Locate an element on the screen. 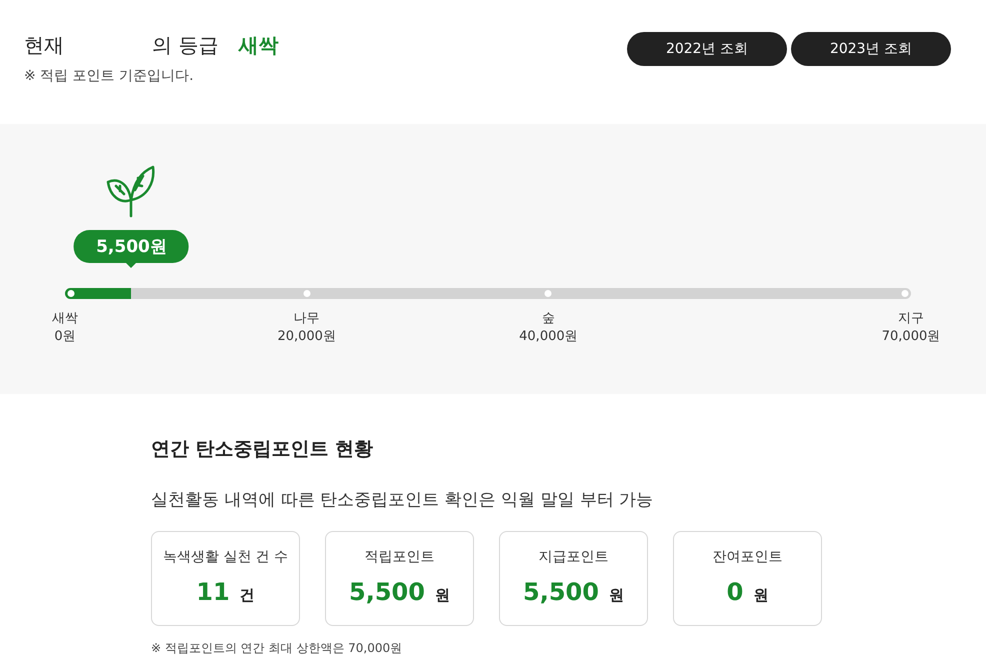  milestone-name: 나무 is located at coordinates (306, 319).